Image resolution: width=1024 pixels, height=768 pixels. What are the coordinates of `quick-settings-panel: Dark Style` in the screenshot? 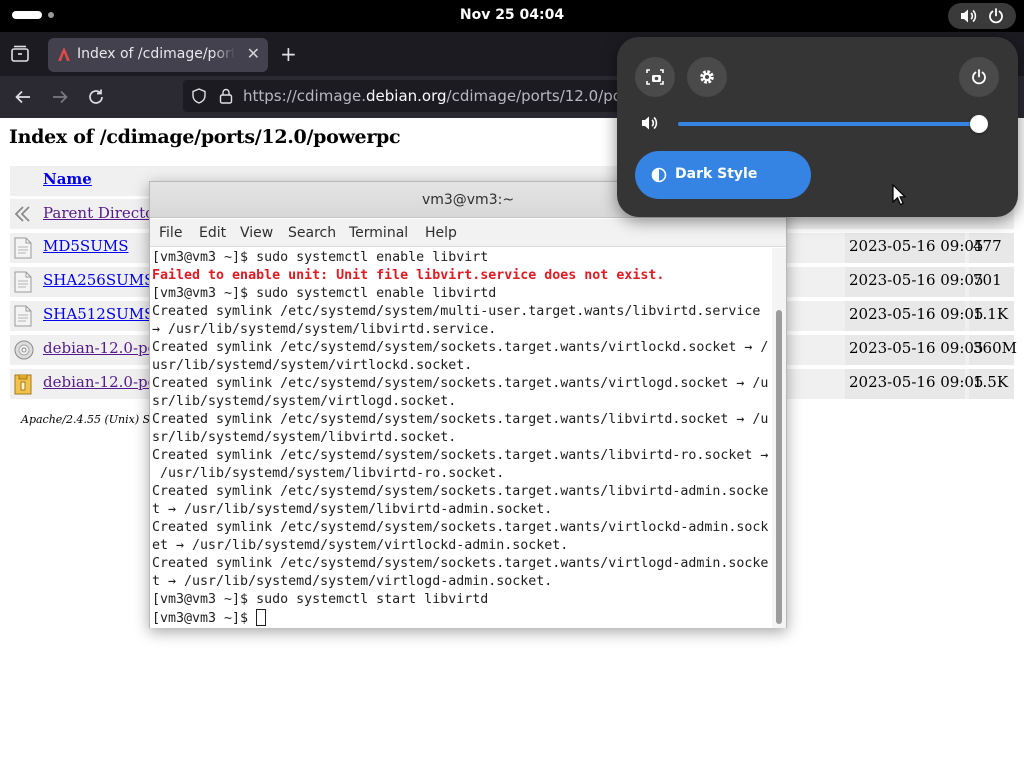 It's located at (817, 127).